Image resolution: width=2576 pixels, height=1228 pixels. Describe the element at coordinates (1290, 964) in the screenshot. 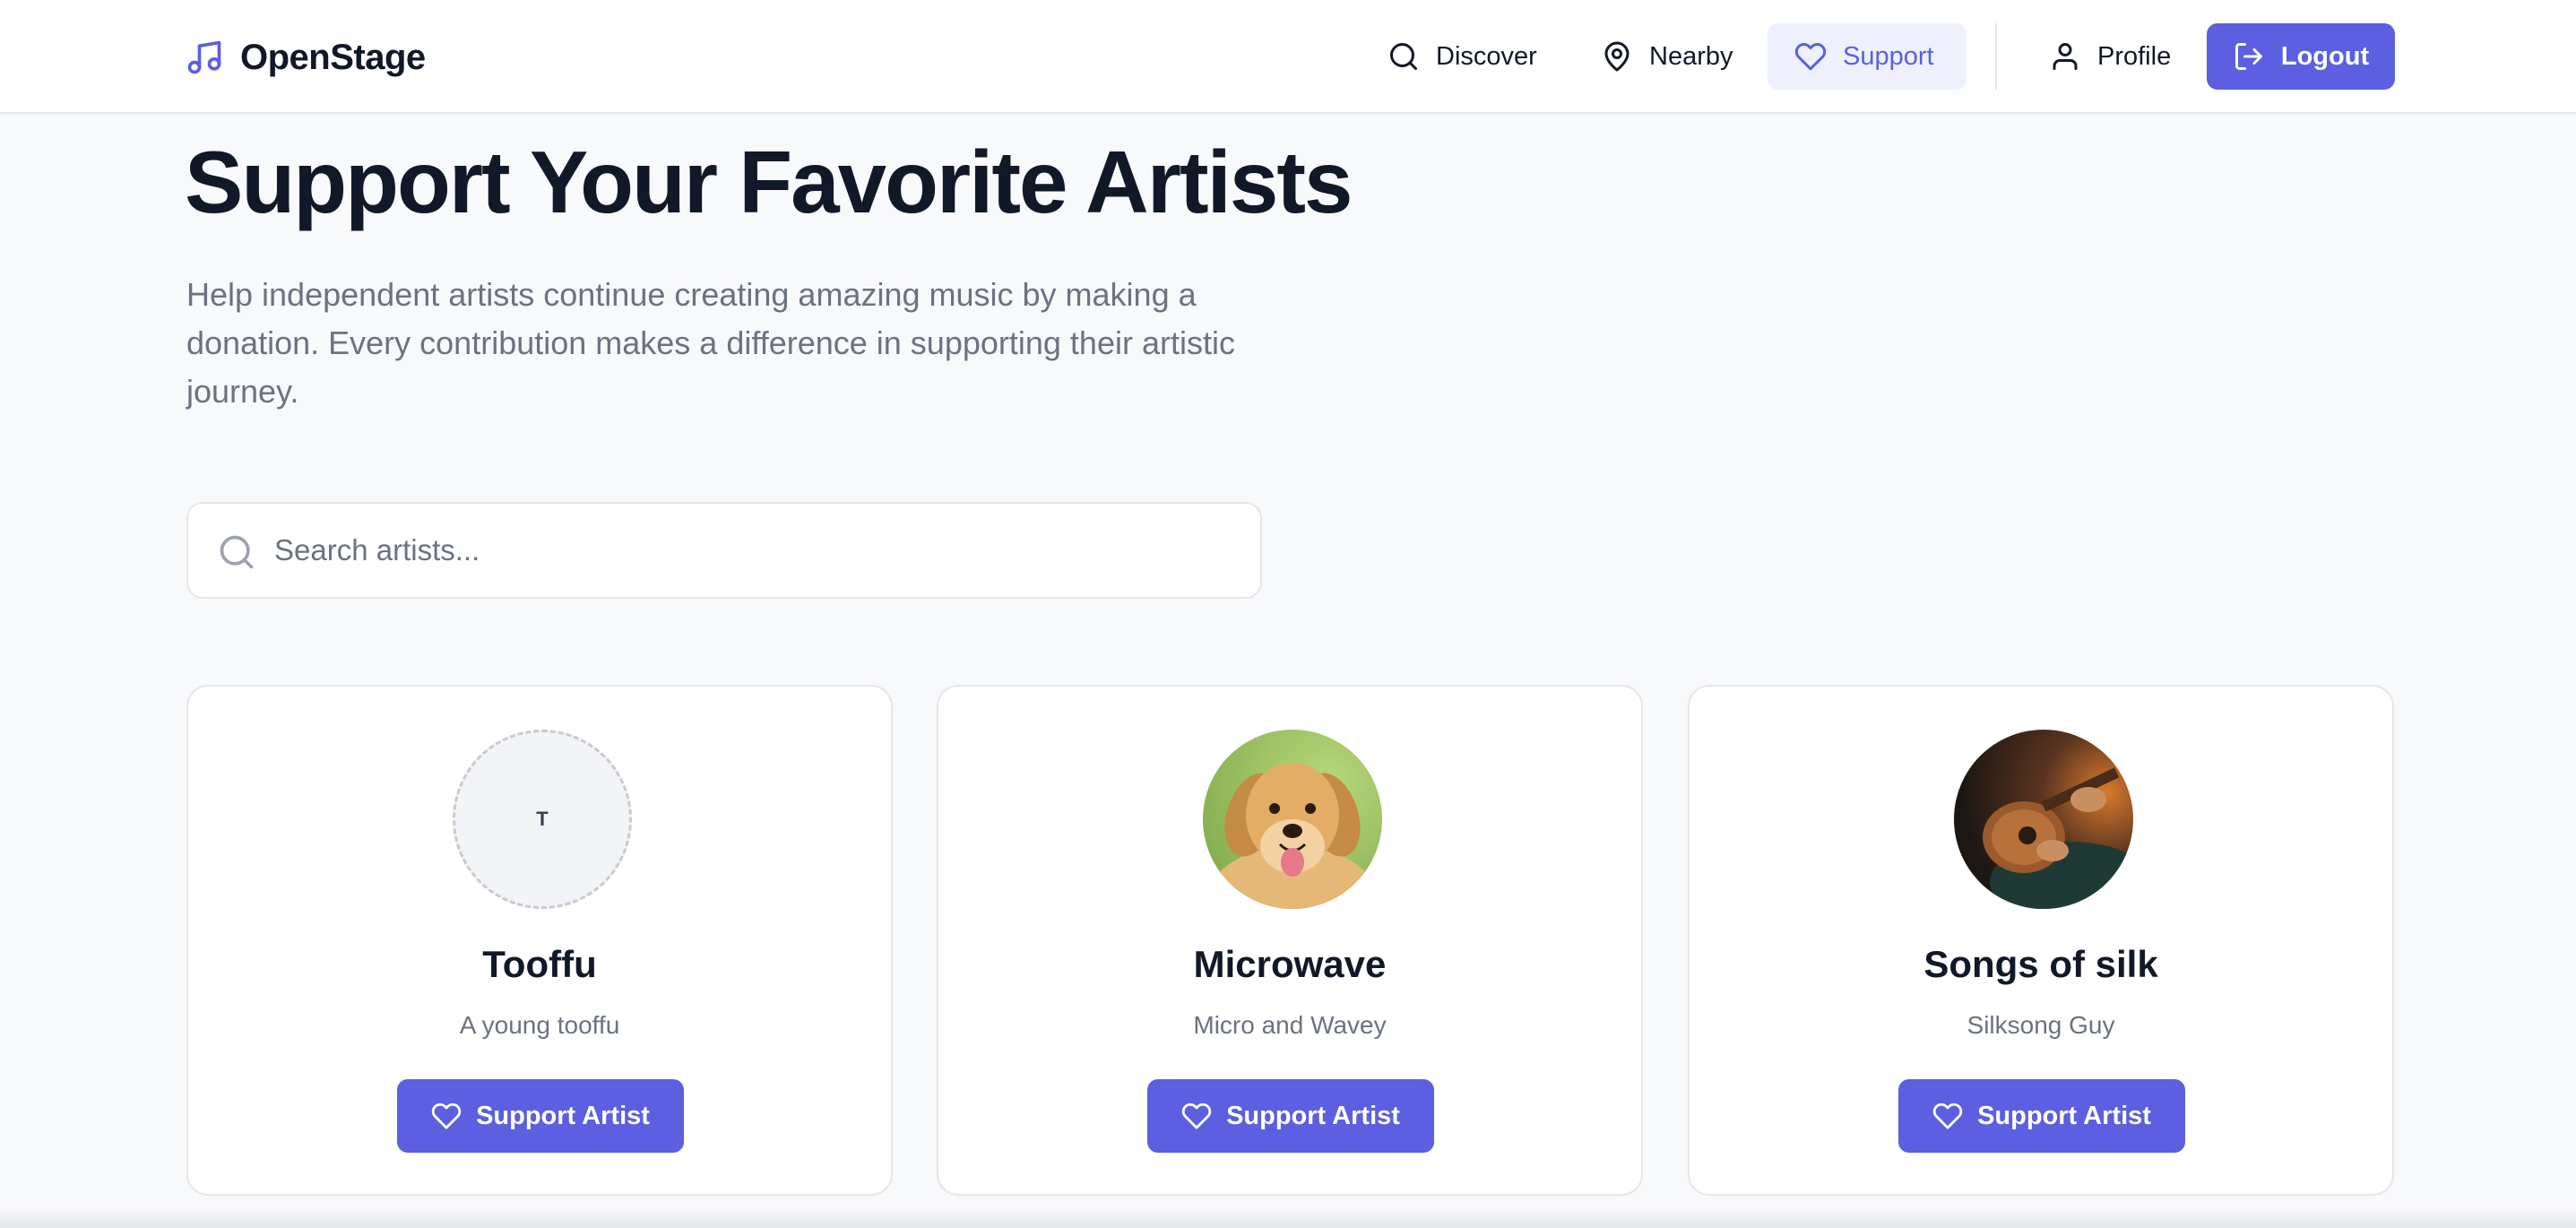

I see `artist-name: Microwave` at that location.